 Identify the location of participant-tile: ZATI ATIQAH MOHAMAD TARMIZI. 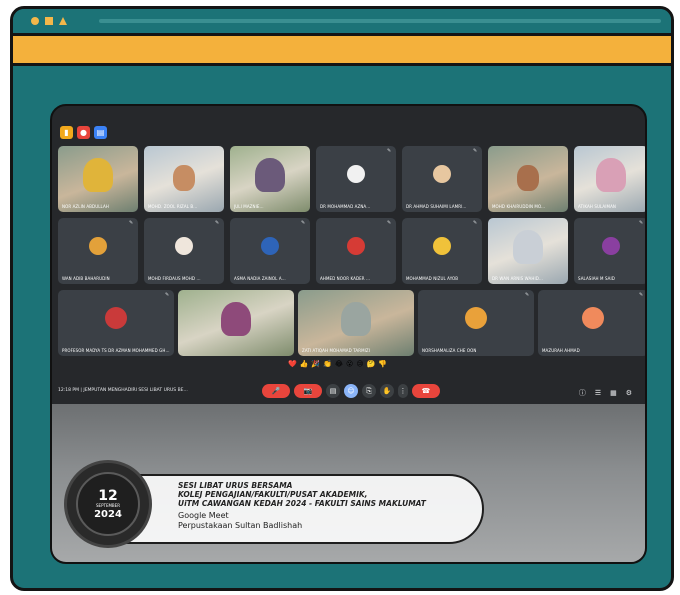
(356, 323).